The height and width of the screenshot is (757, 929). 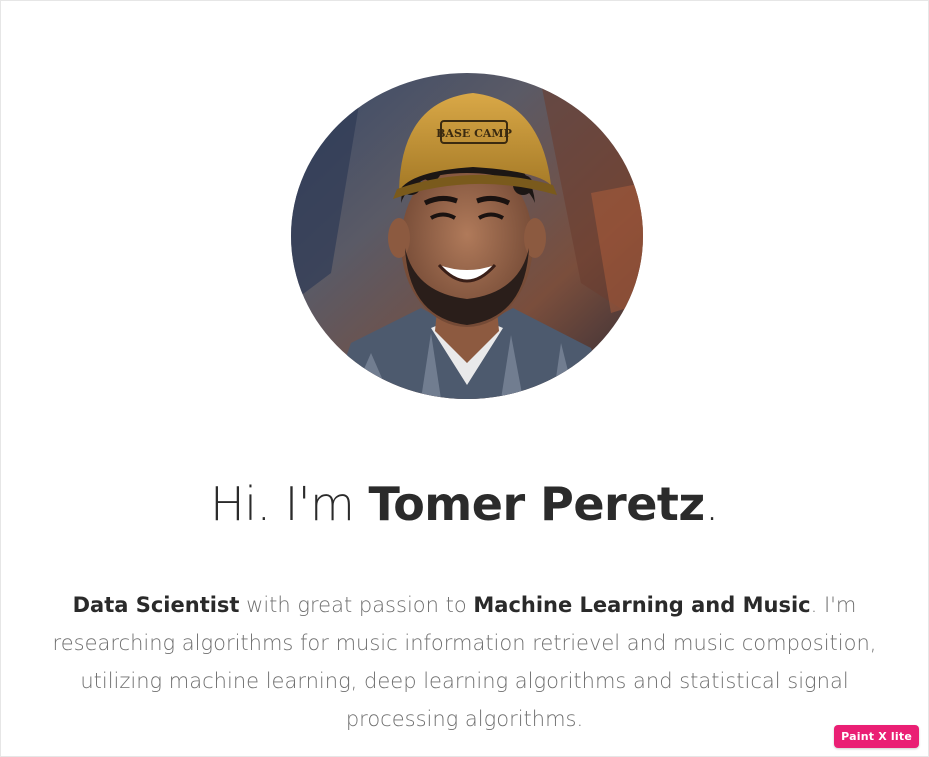 What do you see at coordinates (474, 133) in the screenshot?
I see `svg-text: BASE CAMP` at bounding box center [474, 133].